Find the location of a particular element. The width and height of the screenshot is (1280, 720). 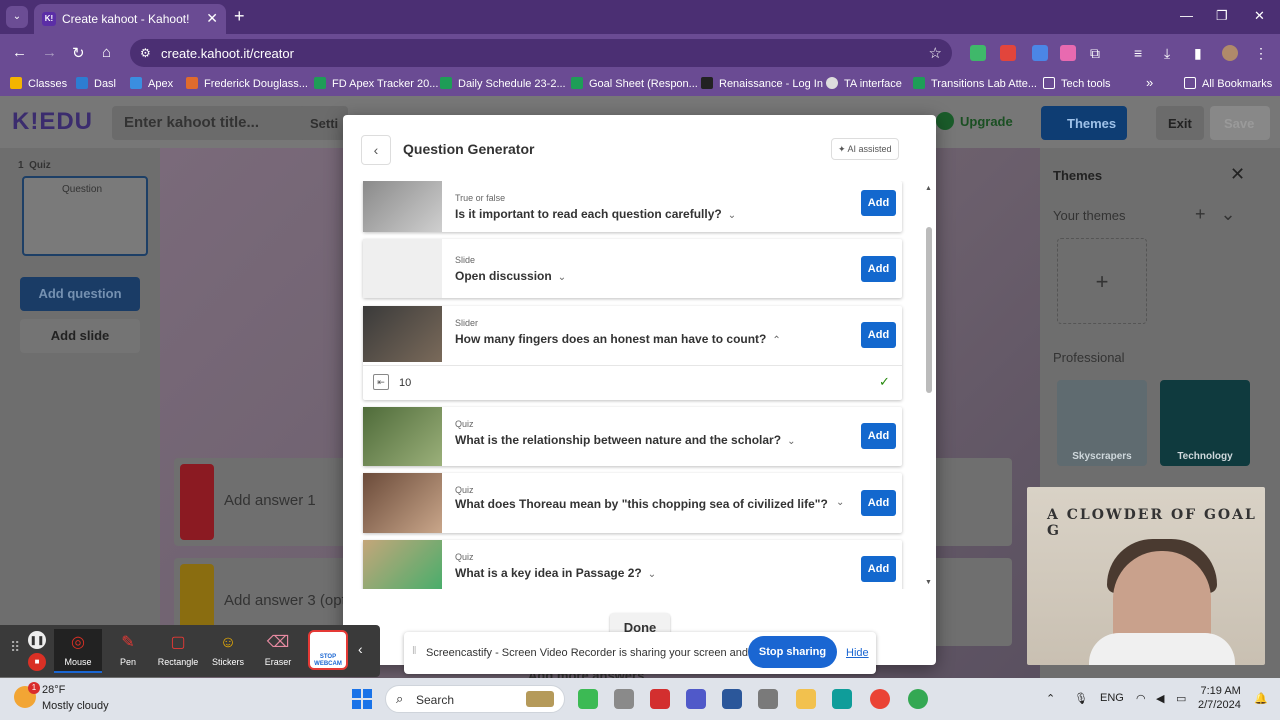

extension-red-icon is located at coordinates (1008, 53).